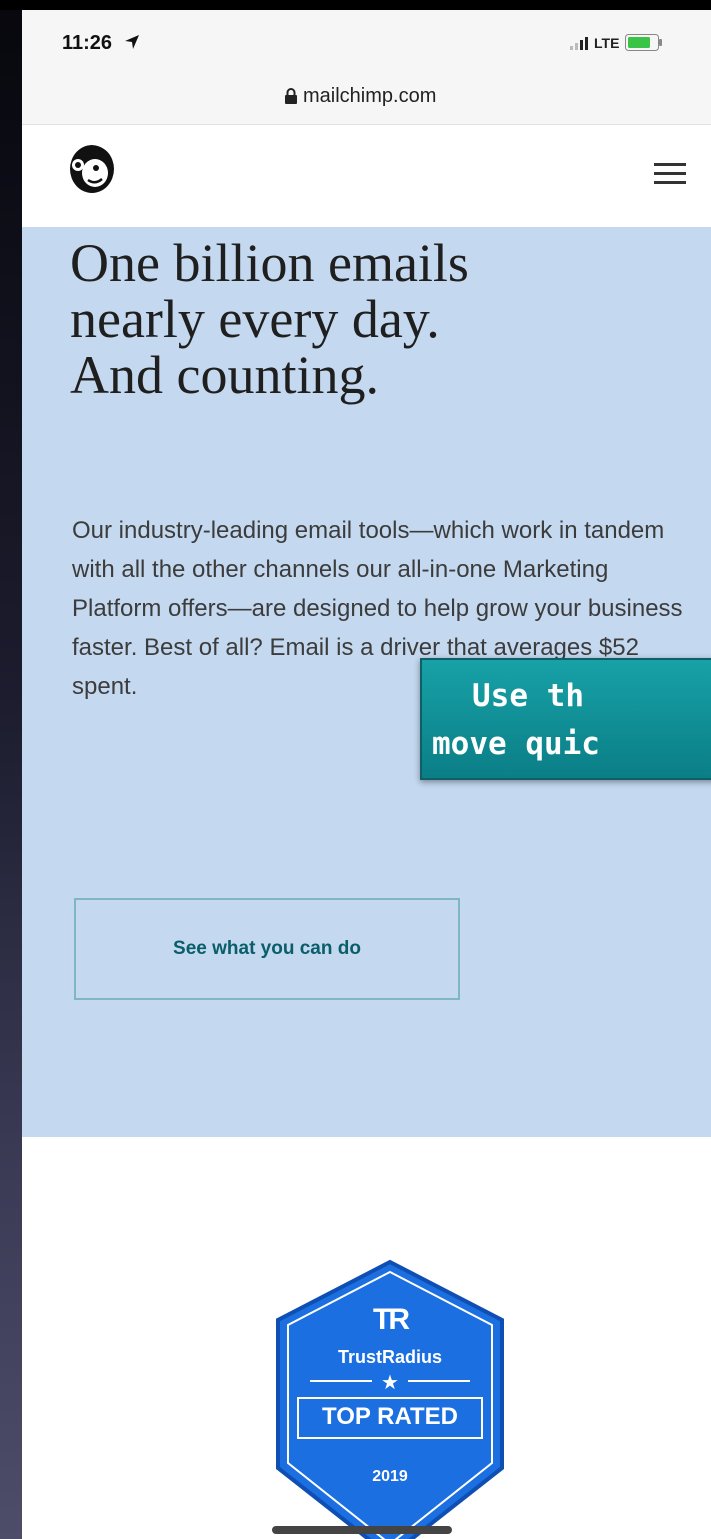  I want to click on hero-title-line: nearly every day., so click(255, 319).